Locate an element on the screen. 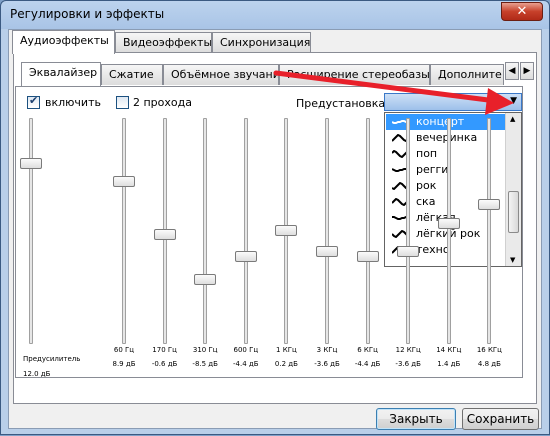 The image size is (550, 436). close-window-button: ✕ is located at coordinates (522, 11).